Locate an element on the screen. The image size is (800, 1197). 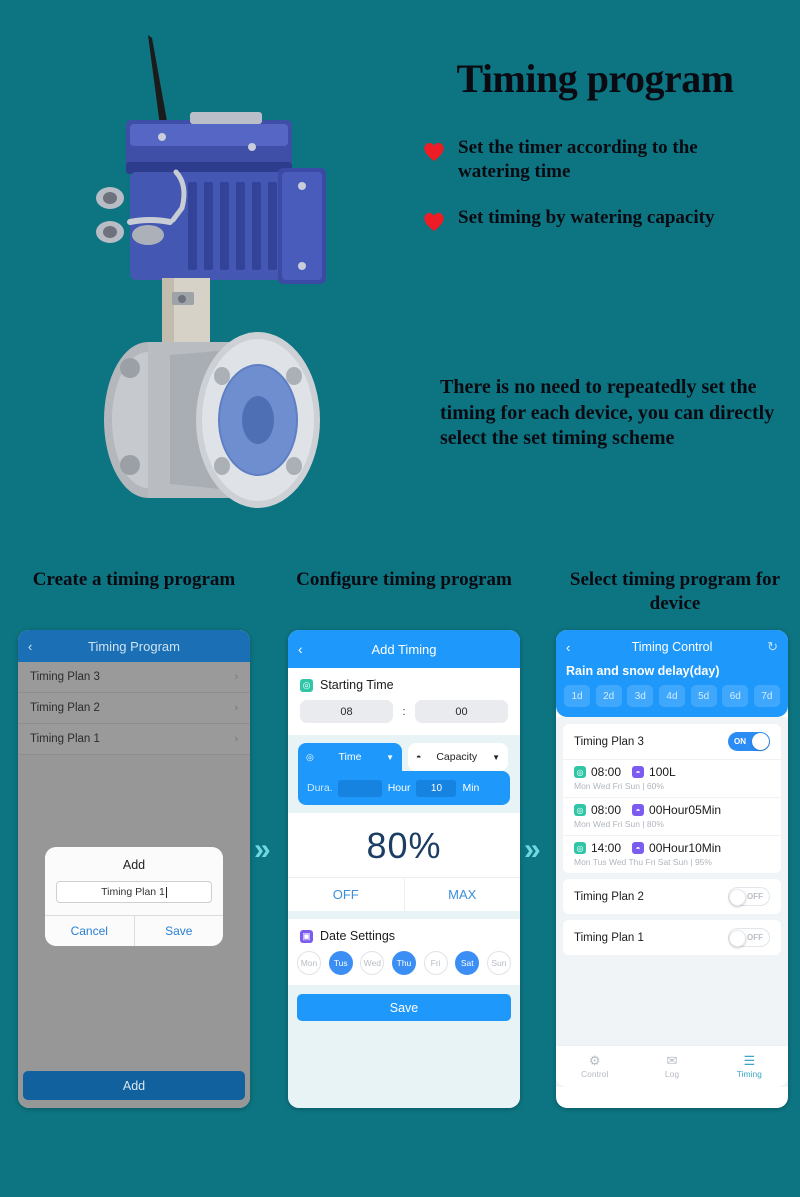
delay-option-7d: 7d is located at coordinates (766, 696).